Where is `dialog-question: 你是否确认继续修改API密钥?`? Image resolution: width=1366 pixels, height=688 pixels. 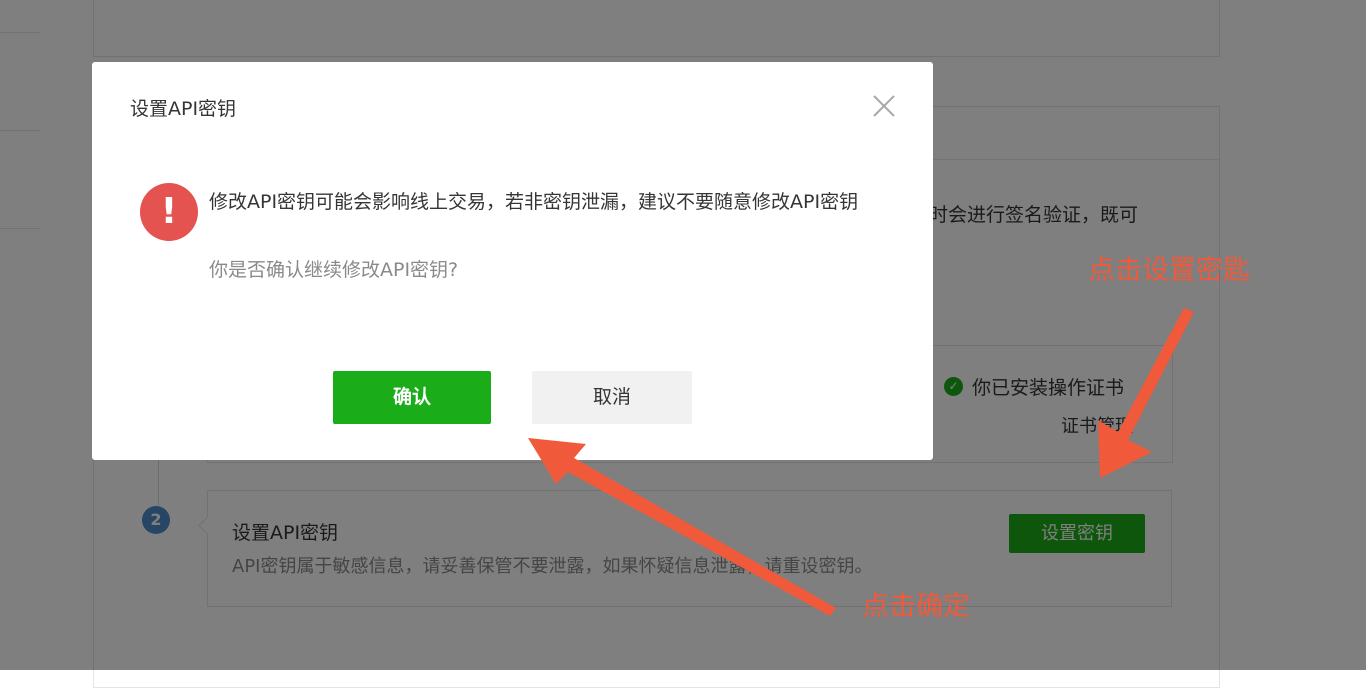 dialog-question: 你是否确认继续修改API密钥? is located at coordinates (334, 270).